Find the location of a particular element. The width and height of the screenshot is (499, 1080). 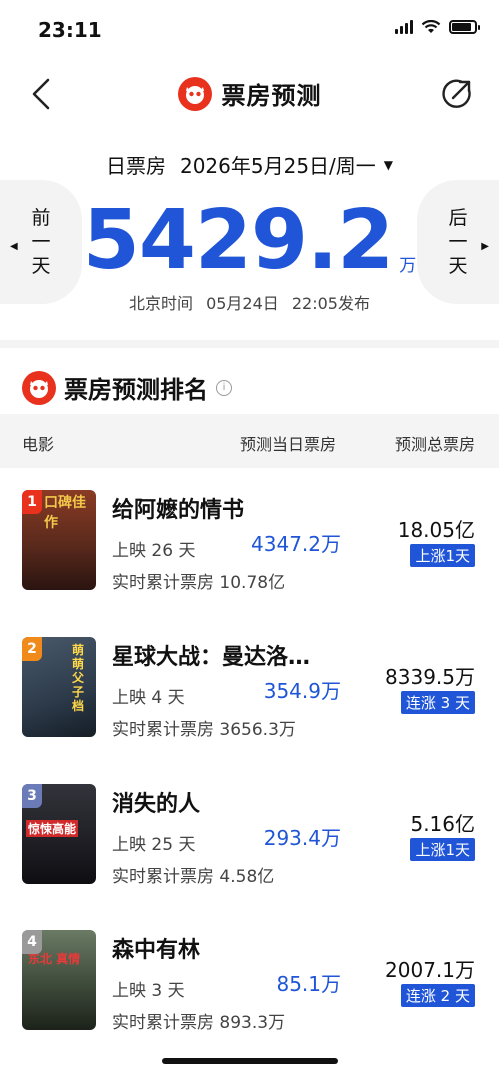

column-header-movie: 电影 is located at coordinates (38, 444).